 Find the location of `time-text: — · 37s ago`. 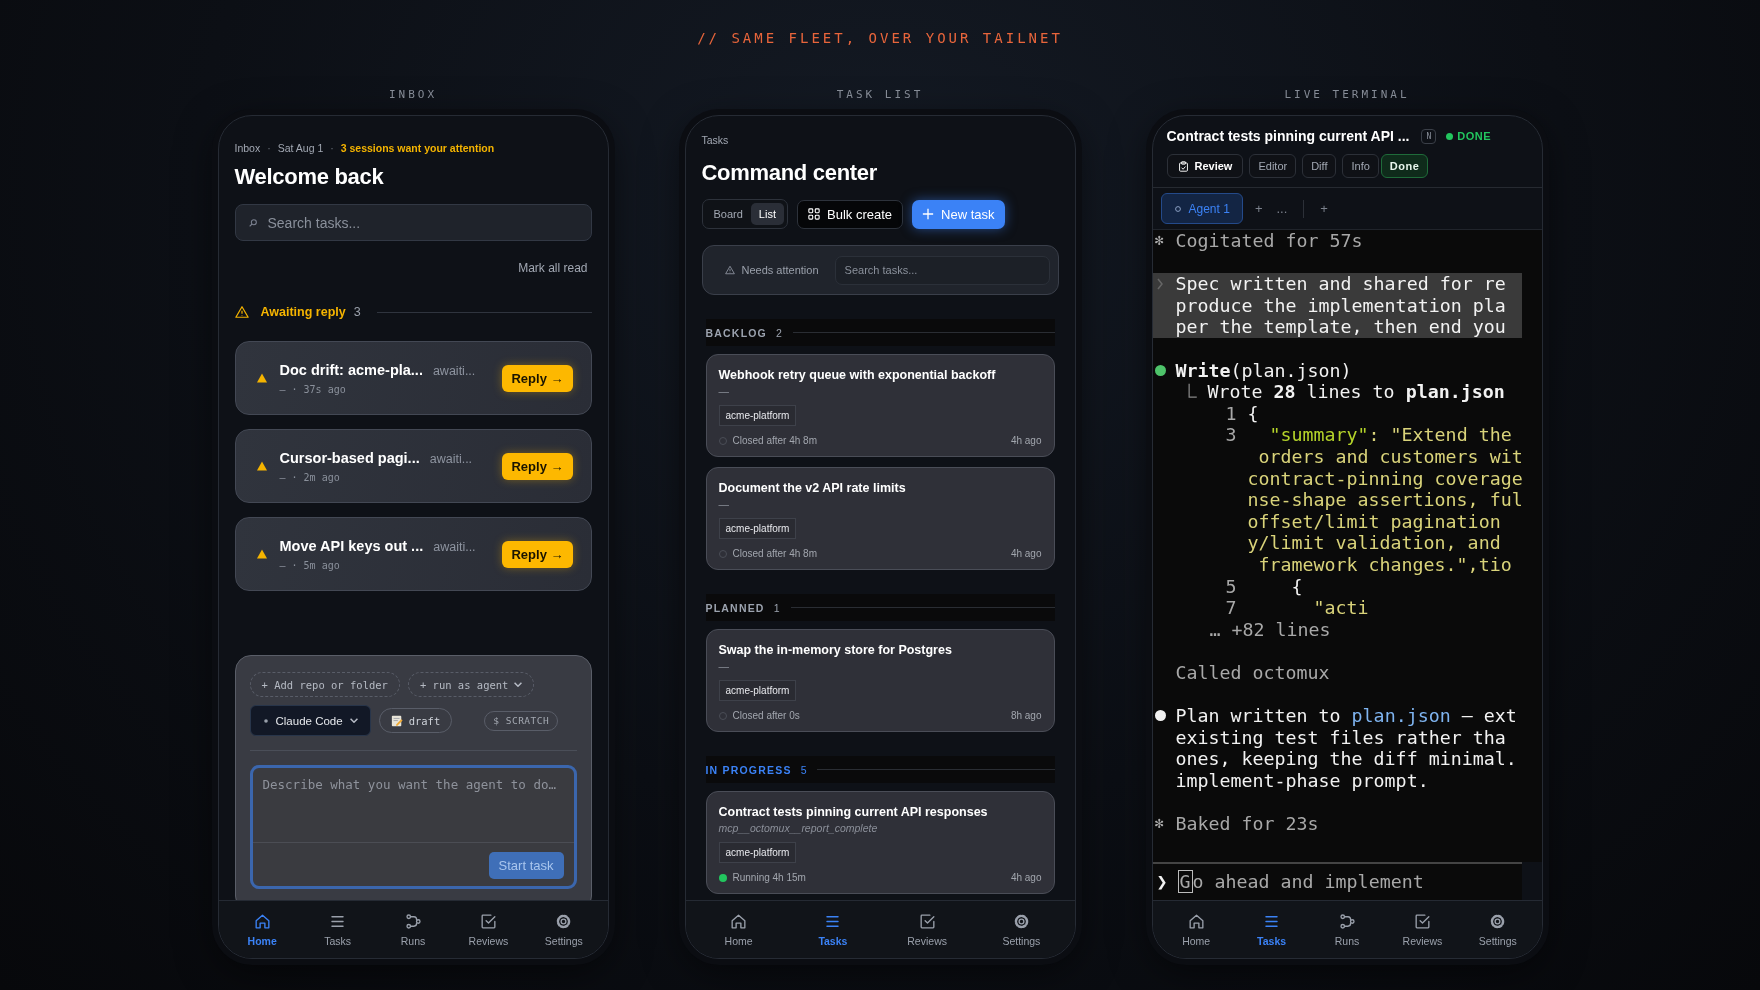

time-text: — · 37s ago is located at coordinates (313, 389).